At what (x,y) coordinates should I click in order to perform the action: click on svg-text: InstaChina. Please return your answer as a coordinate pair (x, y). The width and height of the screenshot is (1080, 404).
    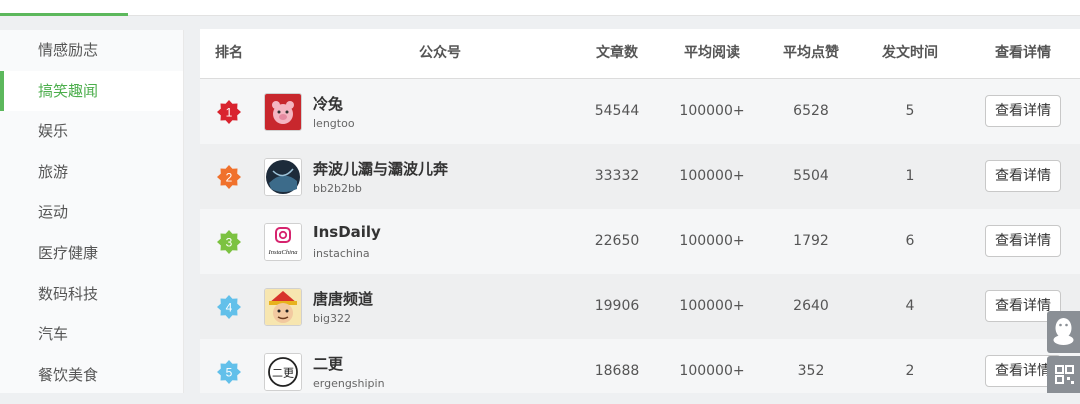
    Looking at the image, I should click on (283, 252).